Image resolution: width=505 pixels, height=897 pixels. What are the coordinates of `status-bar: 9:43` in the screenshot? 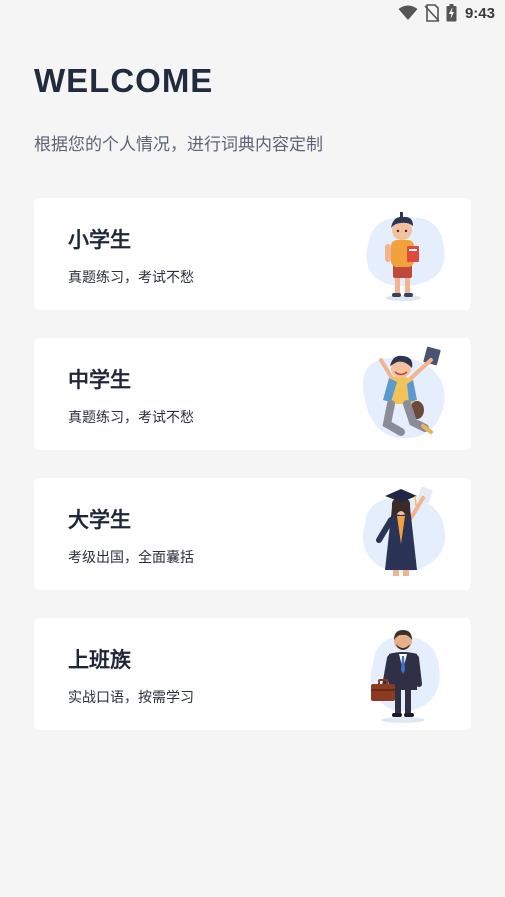 It's located at (252, 14).